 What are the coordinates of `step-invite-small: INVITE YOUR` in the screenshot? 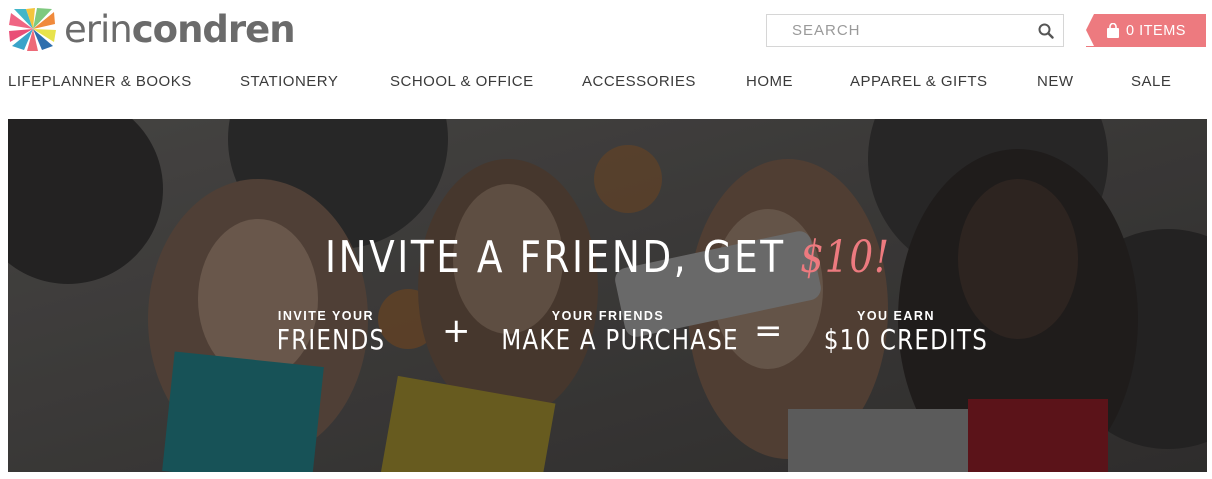 It's located at (326, 316).